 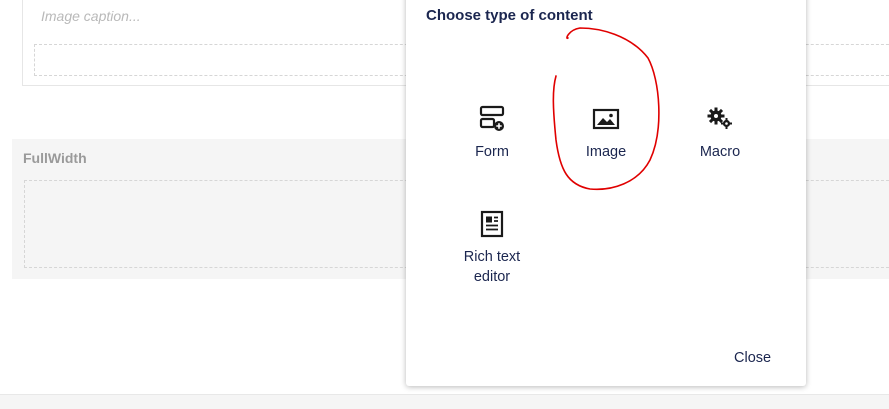 What do you see at coordinates (606, 119) in the screenshot?
I see `image-icon` at bounding box center [606, 119].